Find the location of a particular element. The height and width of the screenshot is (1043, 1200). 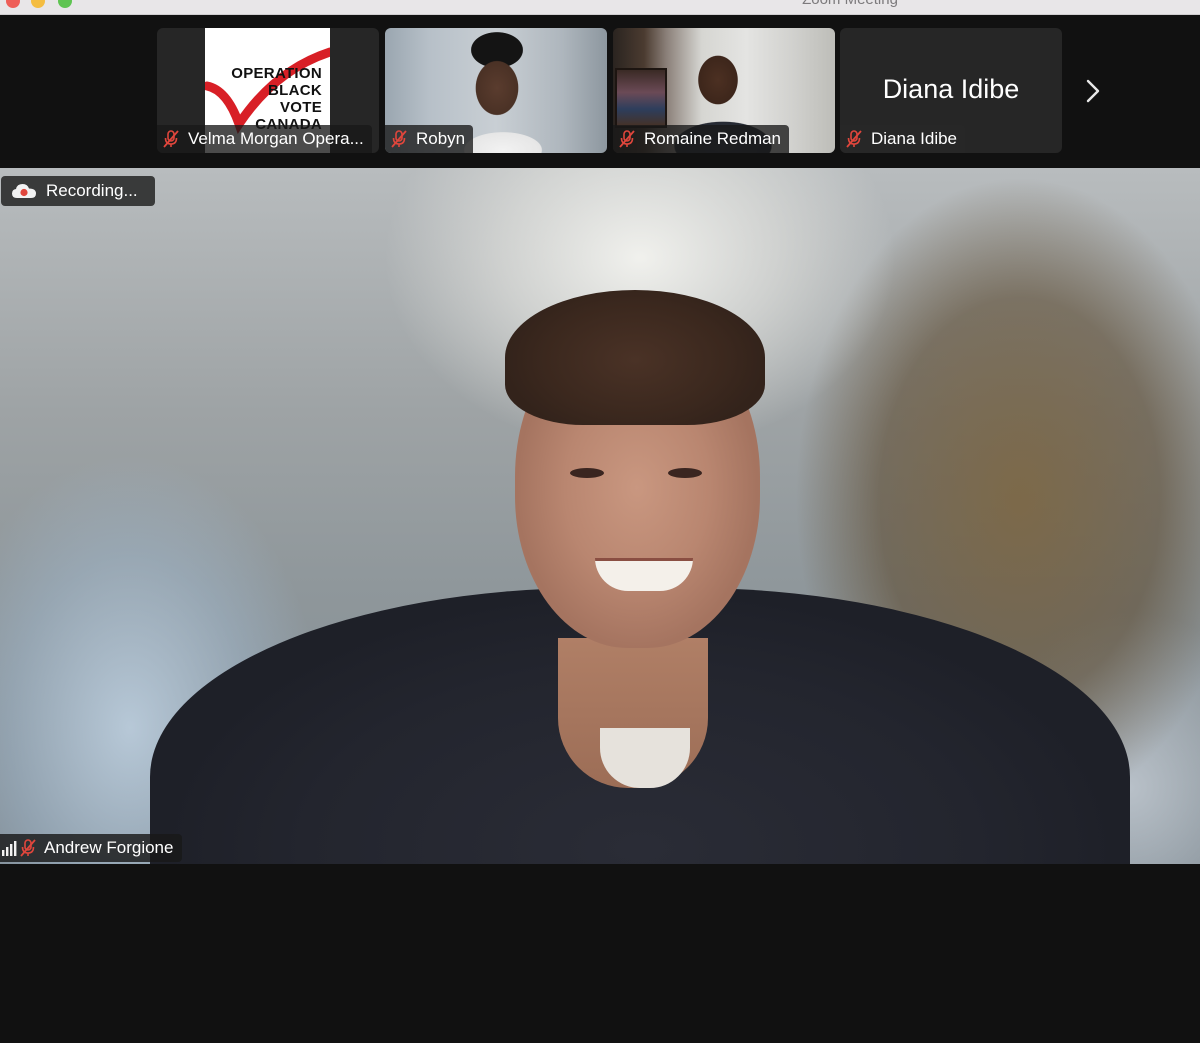

participant-tile: Robyn is located at coordinates (496, 90).